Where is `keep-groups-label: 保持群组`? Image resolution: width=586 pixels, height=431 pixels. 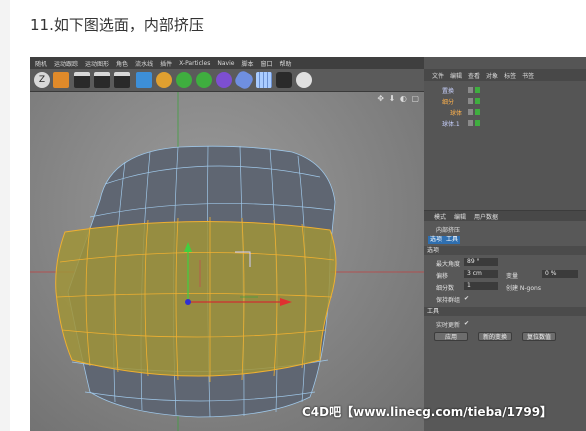 keep-groups-label: 保持群组 is located at coordinates (448, 300).